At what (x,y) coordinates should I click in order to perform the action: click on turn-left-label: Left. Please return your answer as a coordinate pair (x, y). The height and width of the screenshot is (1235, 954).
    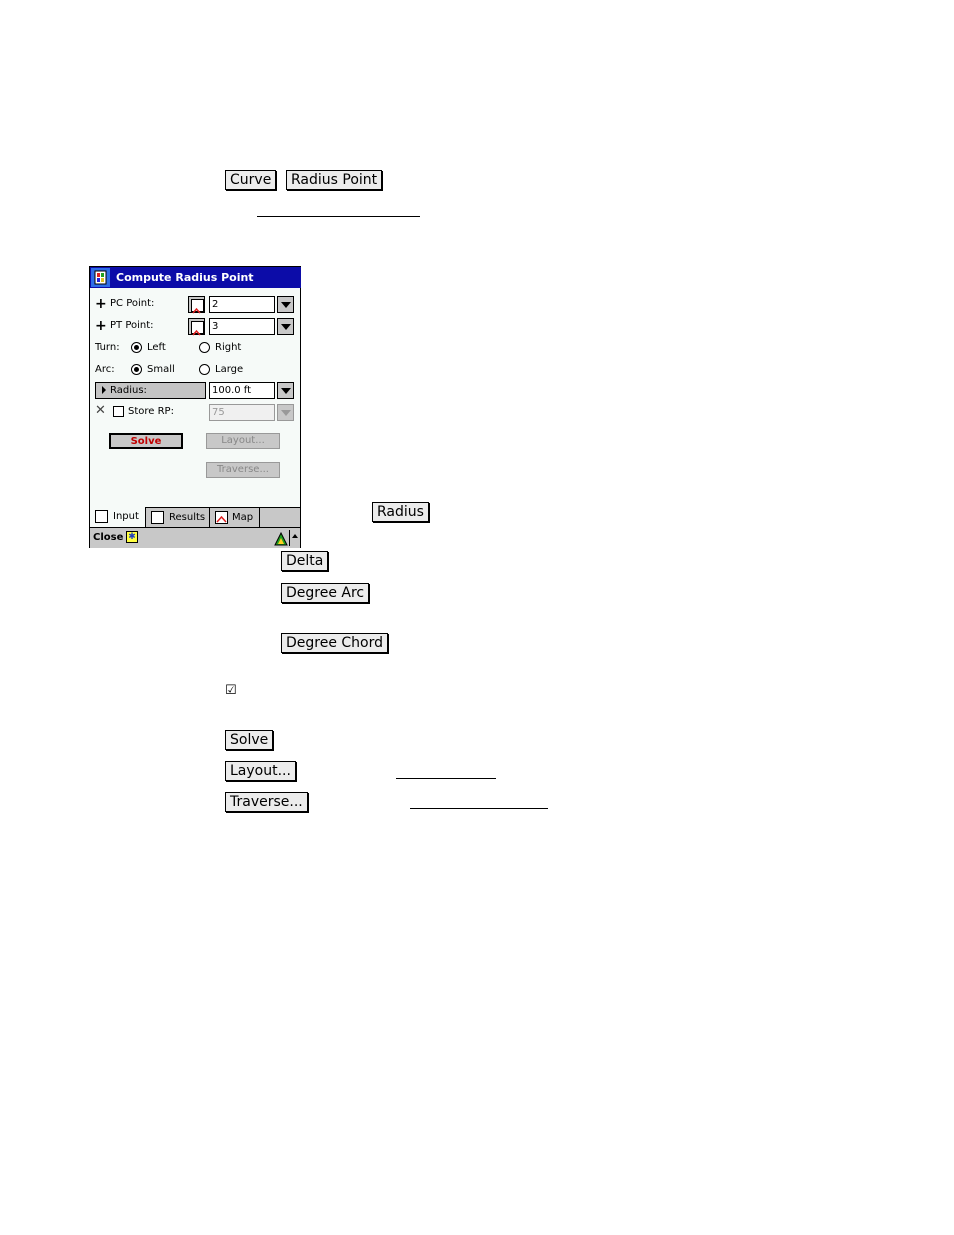
    Looking at the image, I should click on (156, 347).